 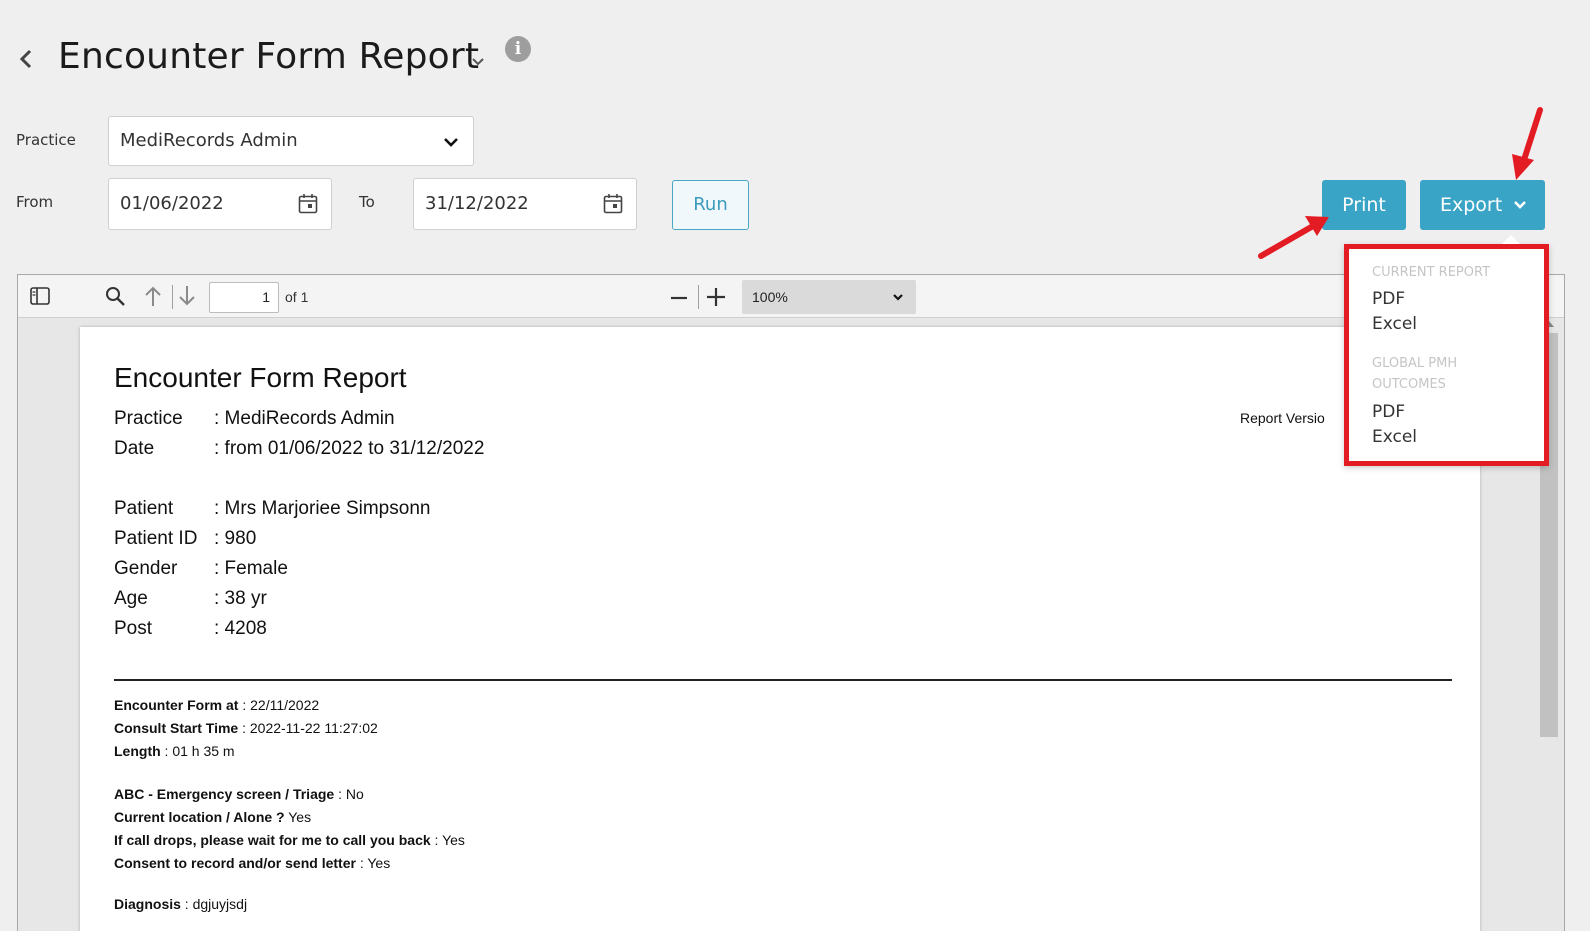 I want to click on info-icon: i, so click(x=518, y=49).